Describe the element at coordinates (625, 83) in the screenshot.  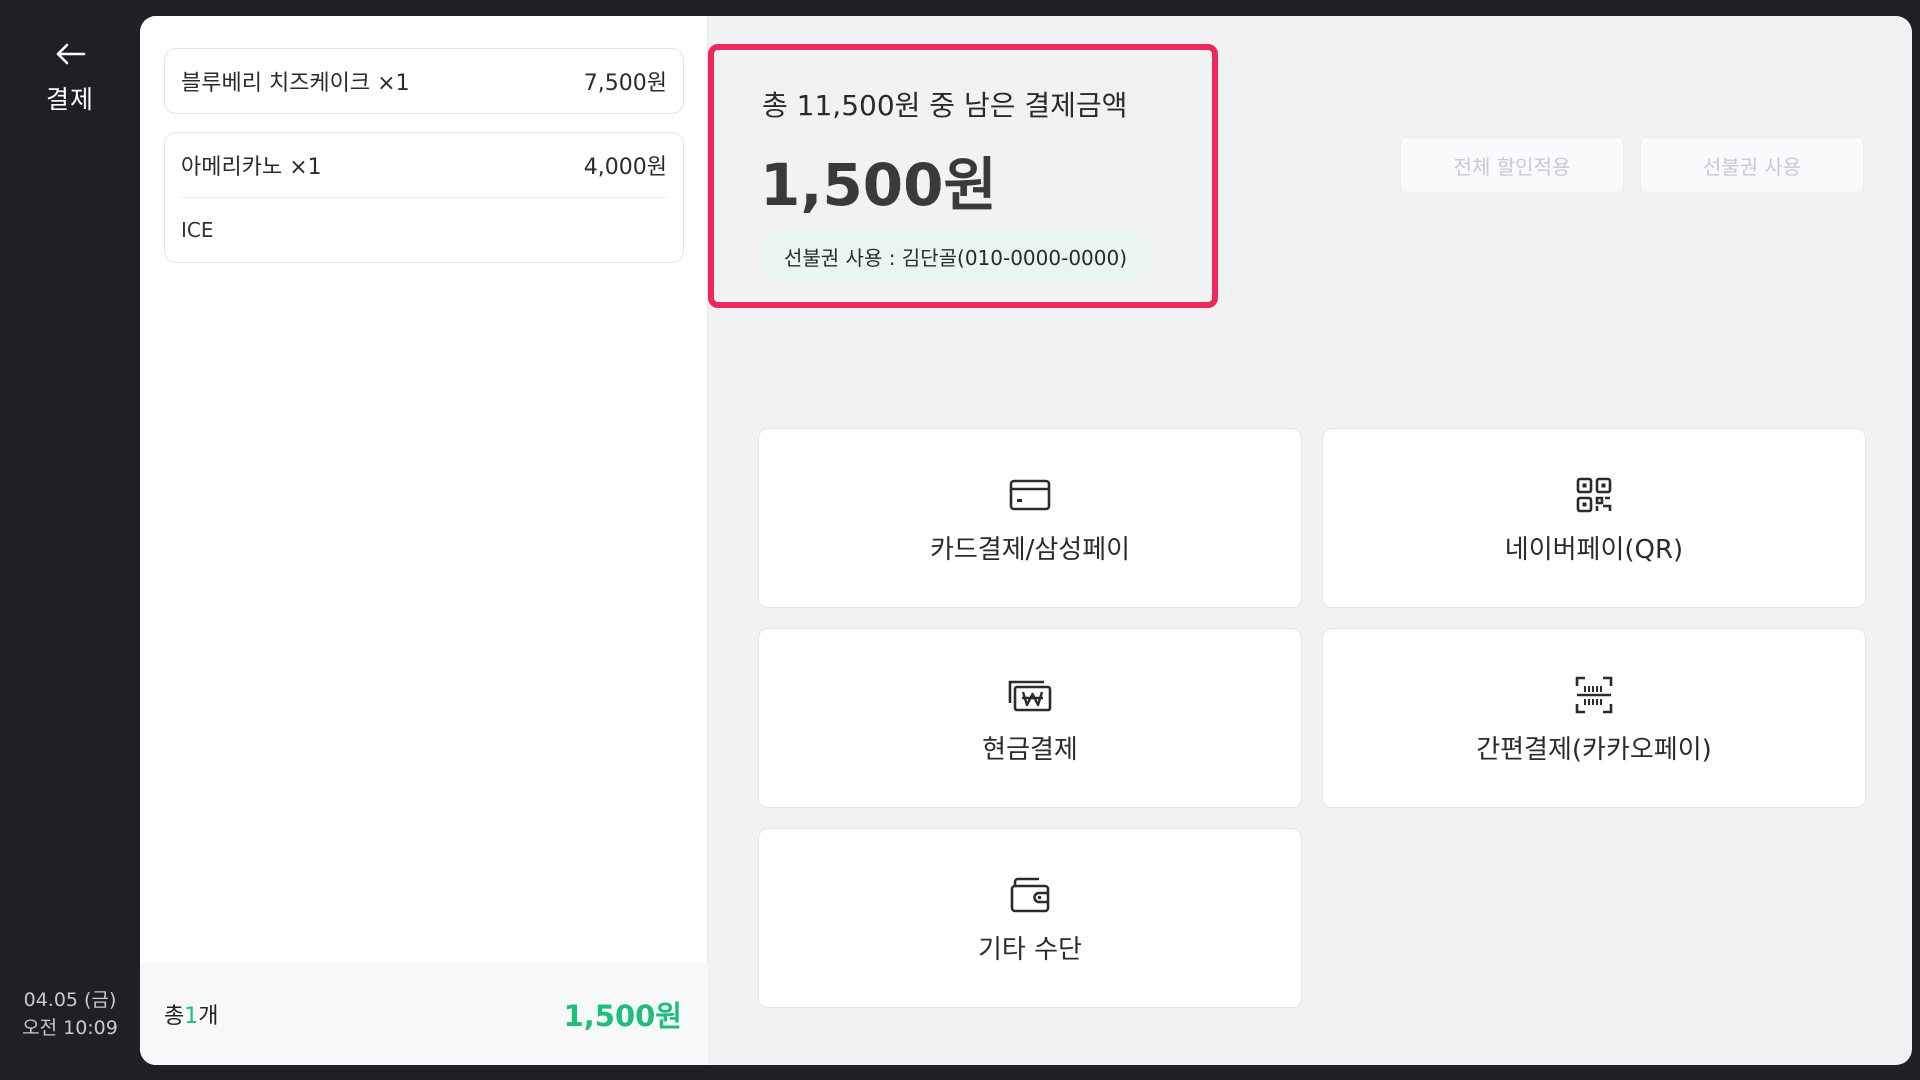
I see `order-item-price: 7,500원` at that location.